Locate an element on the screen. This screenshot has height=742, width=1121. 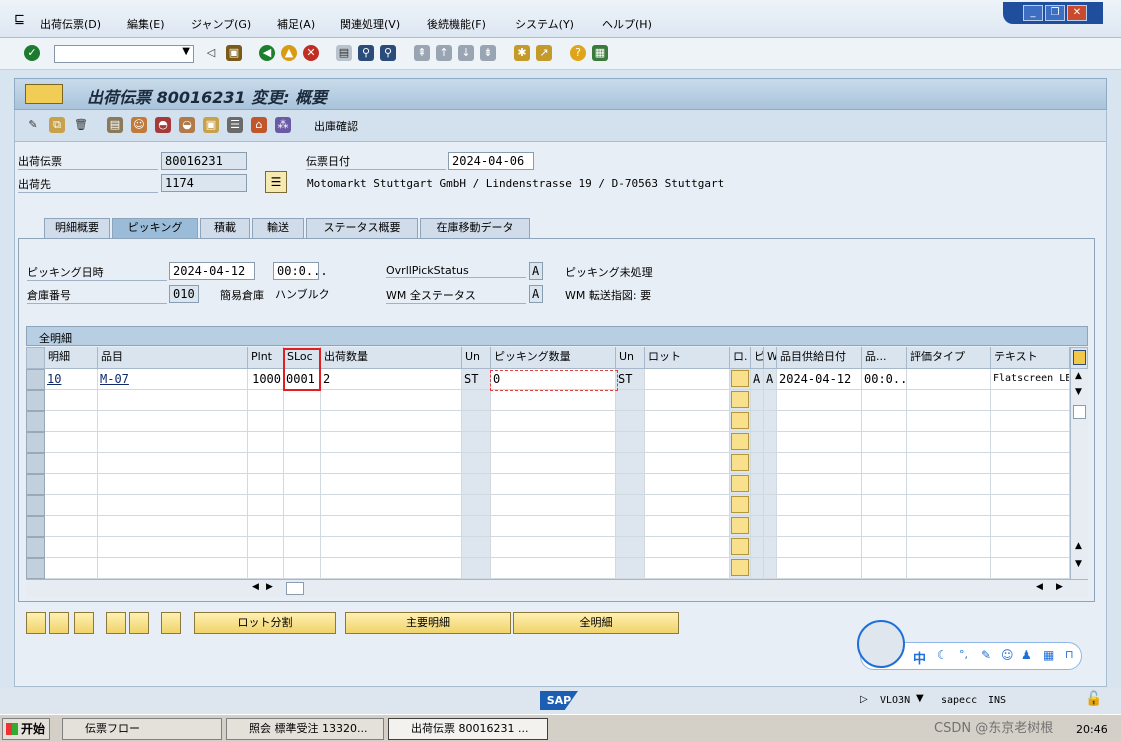
col-lo-header: ロ. is located at coordinates (740, 358).